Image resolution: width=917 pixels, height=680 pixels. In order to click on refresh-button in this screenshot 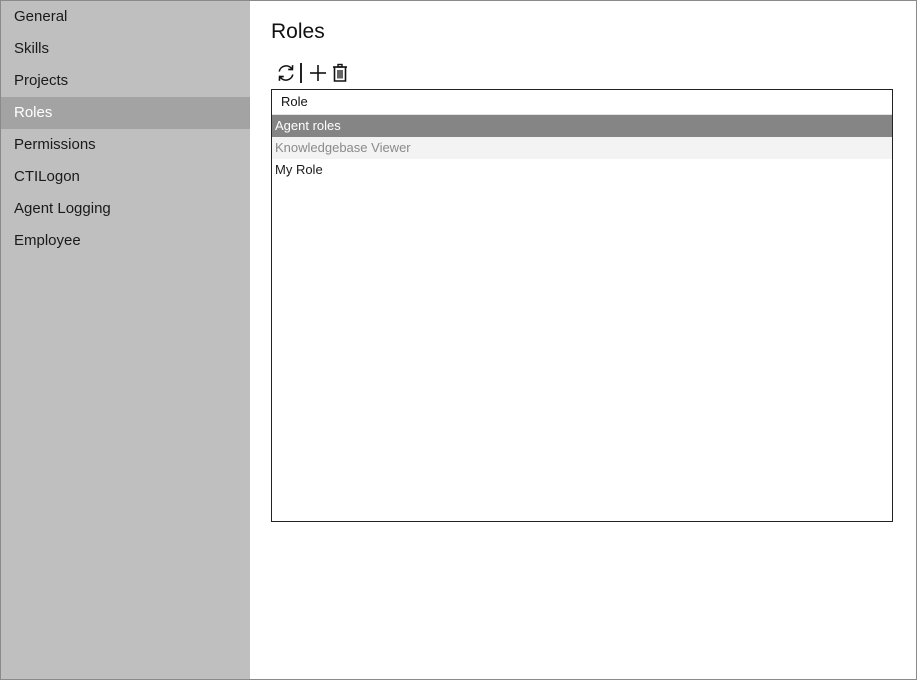, I will do `click(286, 73)`.